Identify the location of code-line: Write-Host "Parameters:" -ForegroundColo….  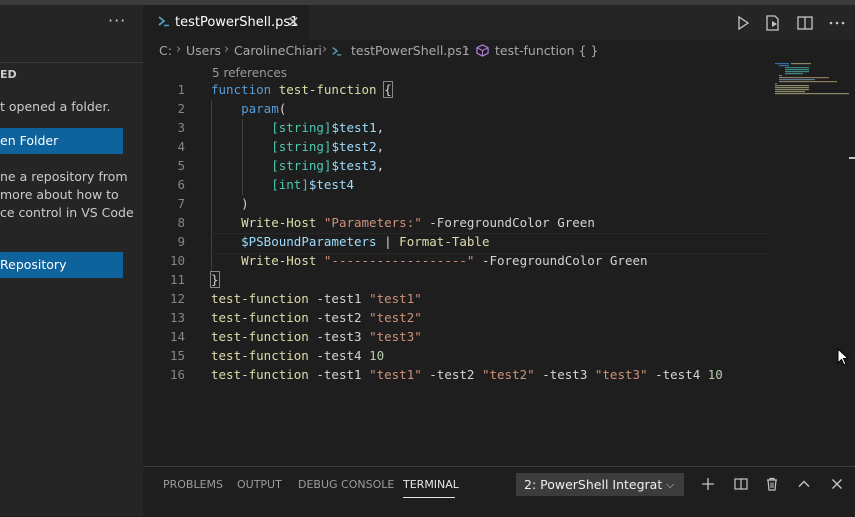
(403, 222).